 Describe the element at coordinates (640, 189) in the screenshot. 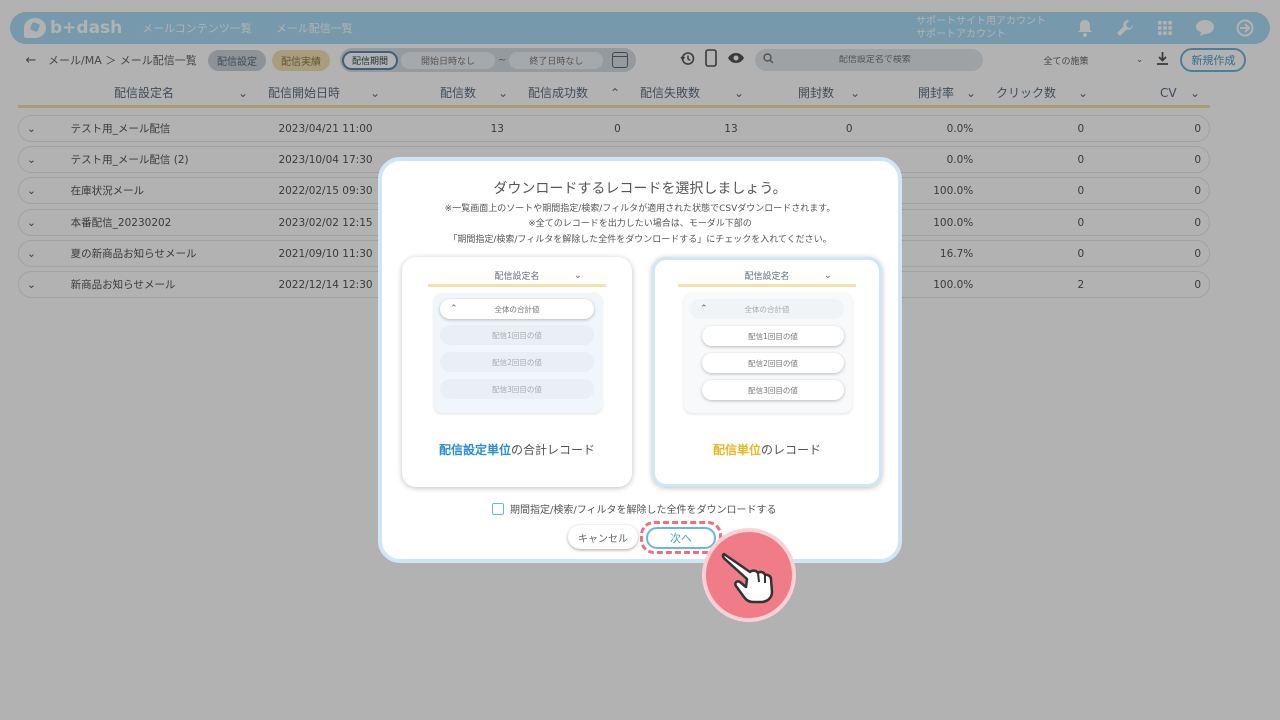

I see `modal-title: ダウンロードするレコードを選択しましょう。` at that location.